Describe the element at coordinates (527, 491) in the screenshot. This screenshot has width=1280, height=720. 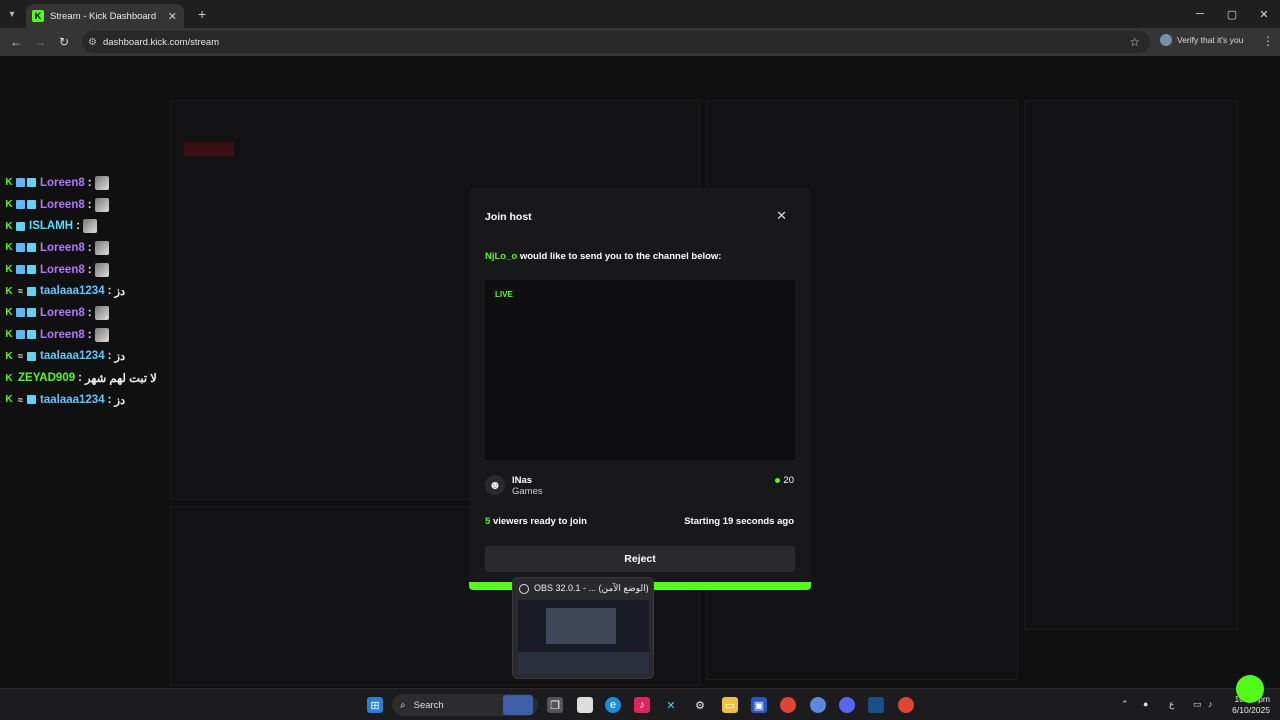
I see `channel-category: Games` at that location.